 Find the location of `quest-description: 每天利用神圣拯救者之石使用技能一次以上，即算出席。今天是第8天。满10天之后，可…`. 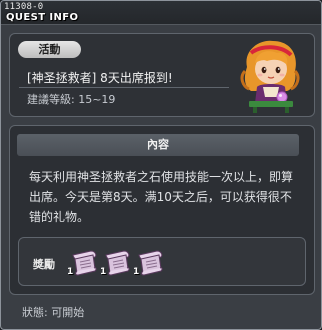

quest-description: 每天利用神圣拯救者之石使用技能一次以上，即算出席。今天是第8天。满10天之后，可… is located at coordinates (161, 197).